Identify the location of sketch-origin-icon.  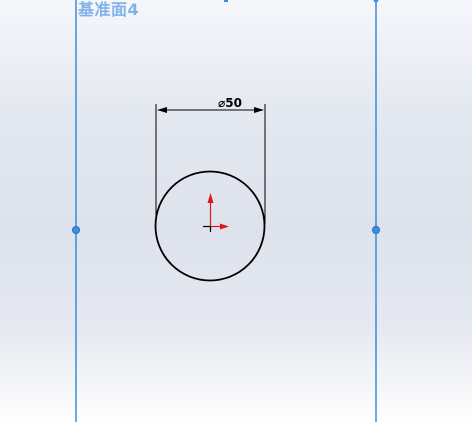
(216, 212).